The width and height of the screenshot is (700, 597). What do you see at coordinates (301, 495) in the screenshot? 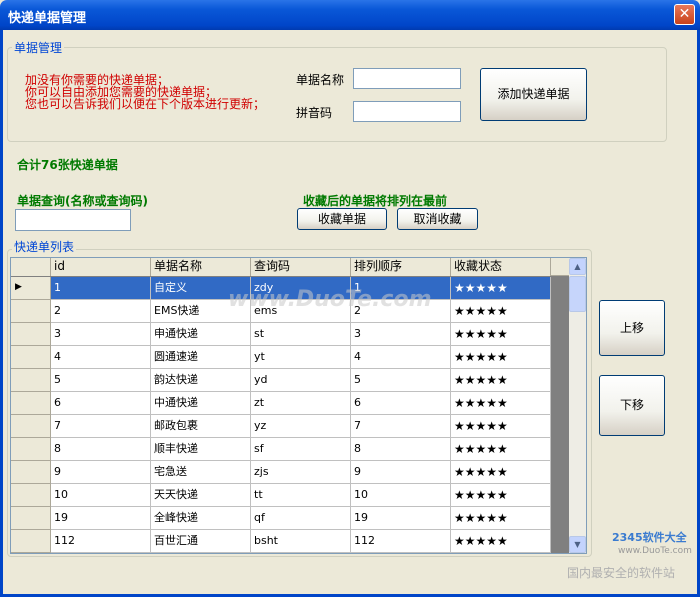
I see `cell-code: tt` at bounding box center [301, 495].